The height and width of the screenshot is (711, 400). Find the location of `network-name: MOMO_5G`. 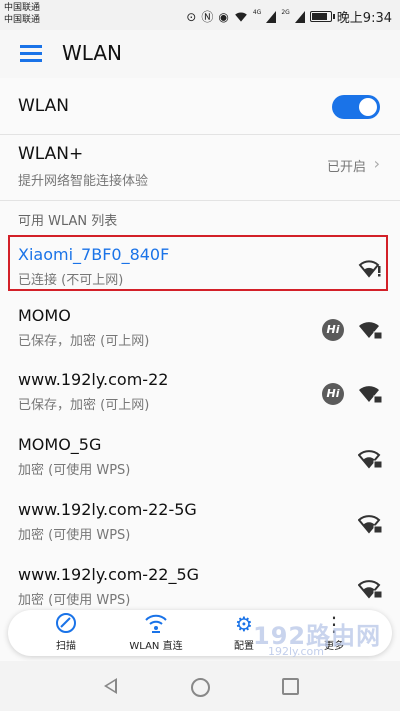

network-name: MOMO_5G is located at coordinates (60, 444).